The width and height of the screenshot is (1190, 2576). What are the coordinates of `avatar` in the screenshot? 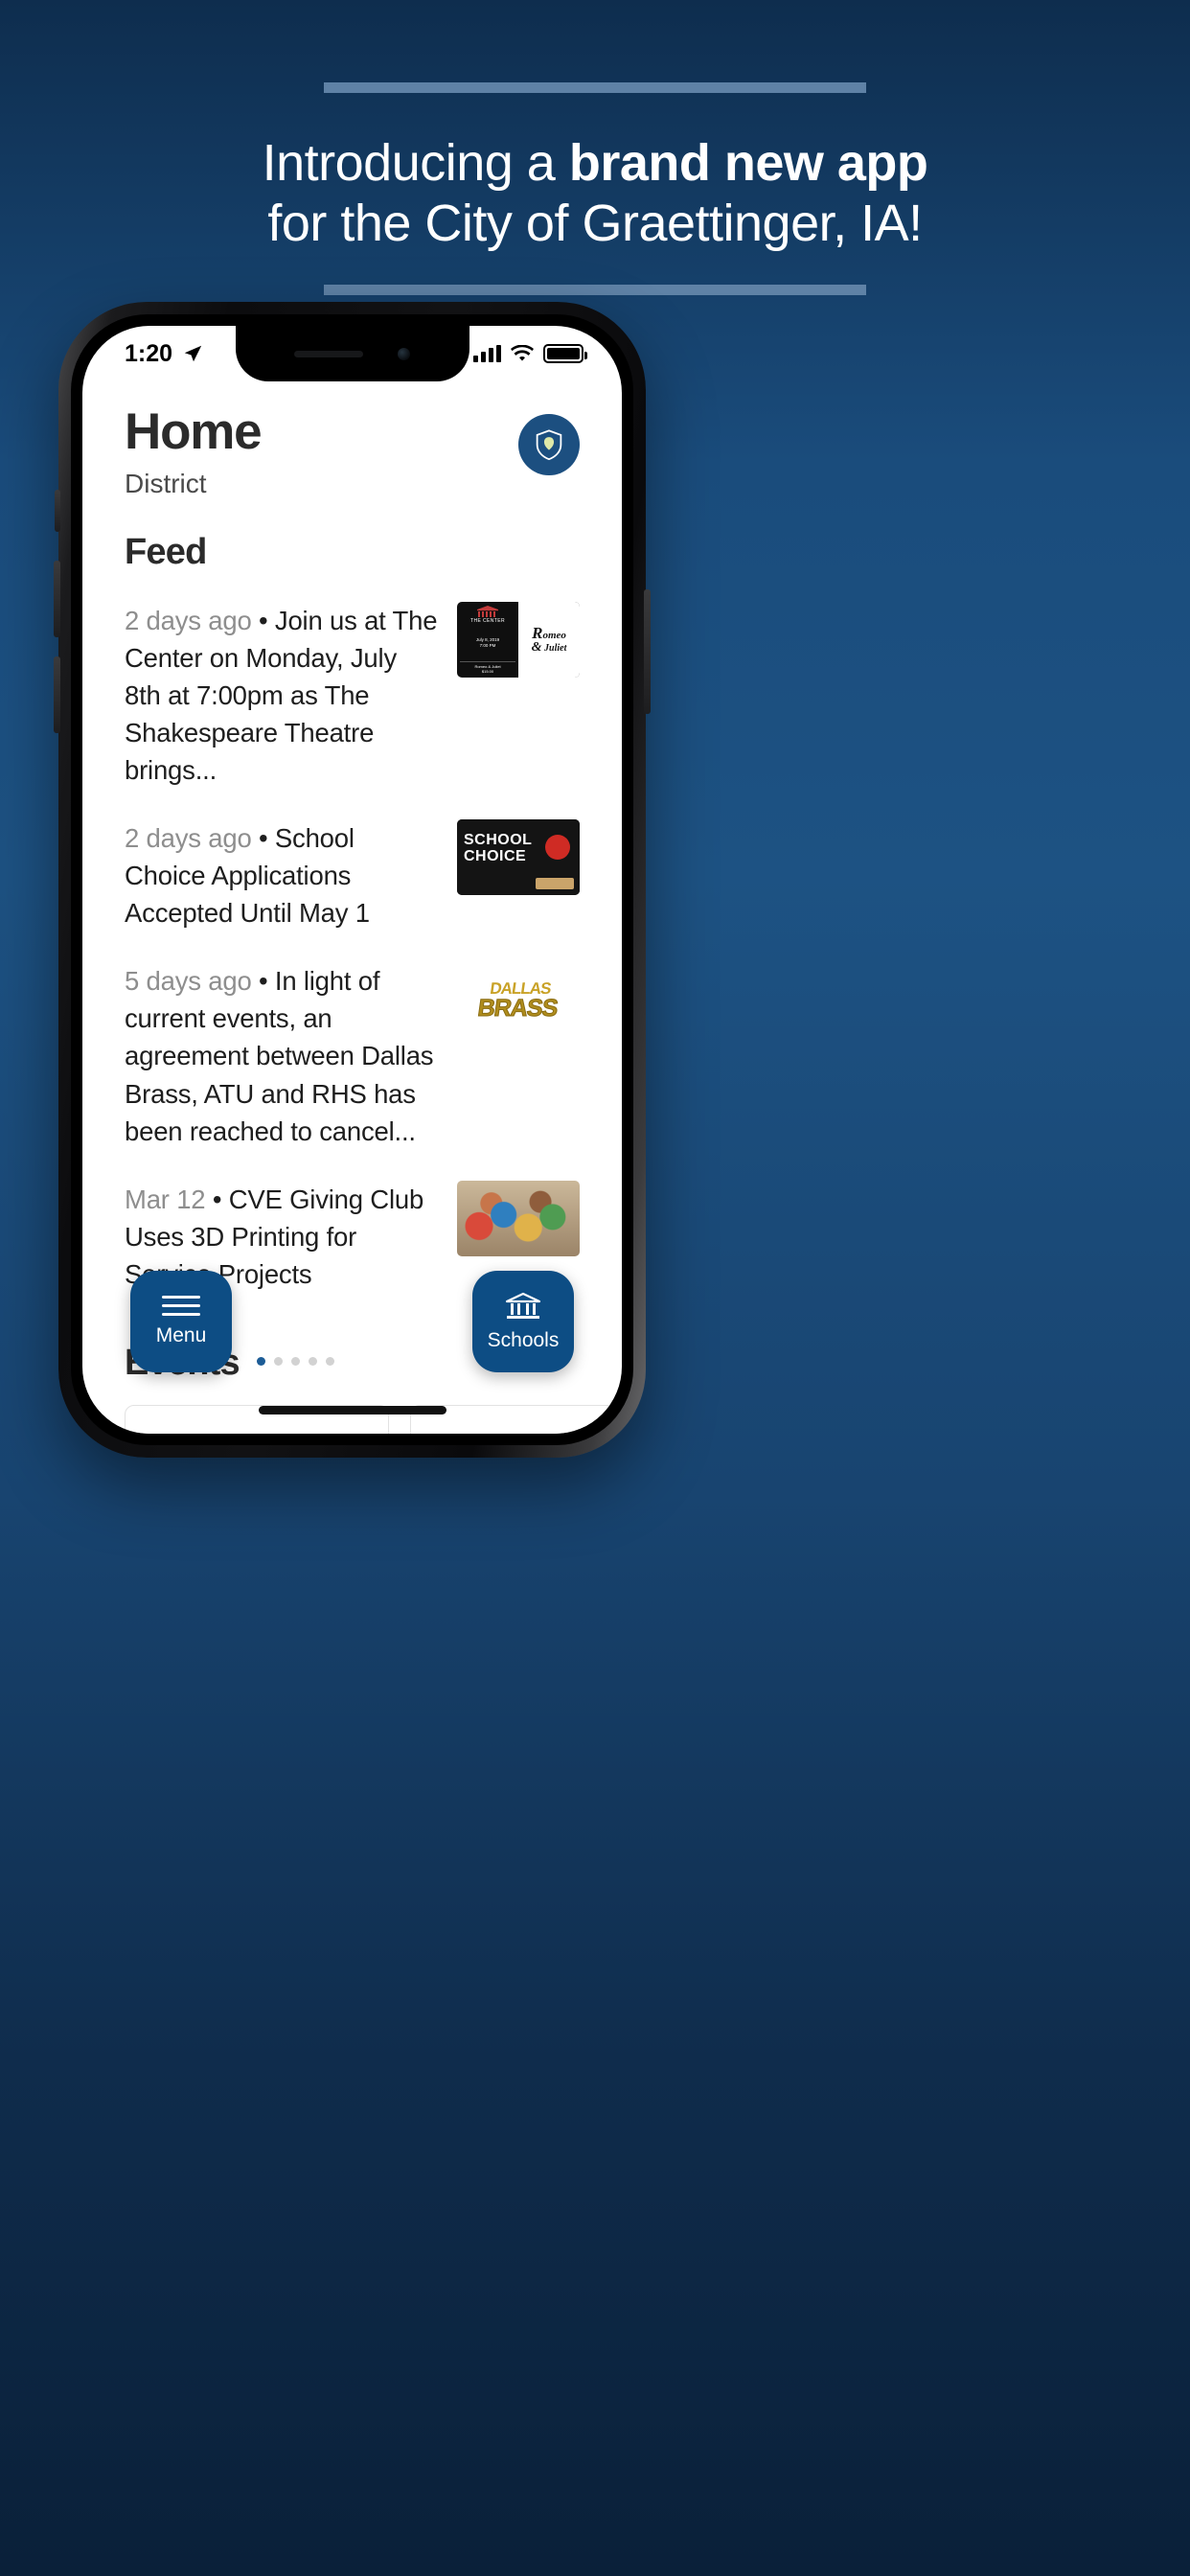 It's located at (549, 444).